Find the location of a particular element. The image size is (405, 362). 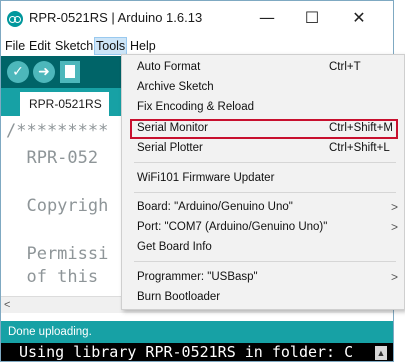

menu-bar: File Edit Sketch Tools Help is located at coordinates (197, 46).